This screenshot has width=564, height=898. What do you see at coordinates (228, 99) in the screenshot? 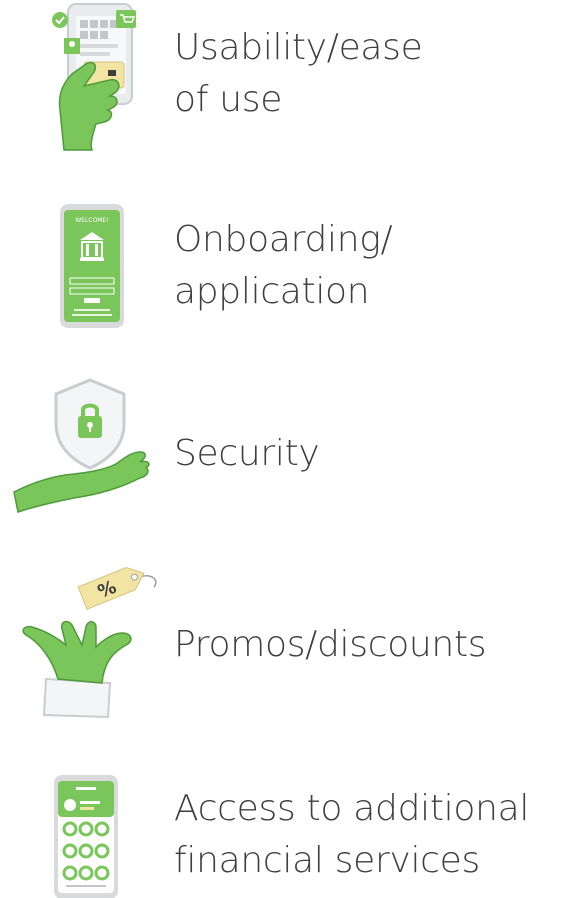
I see `feature-label-line: of use` at bounding box center [228, 99].